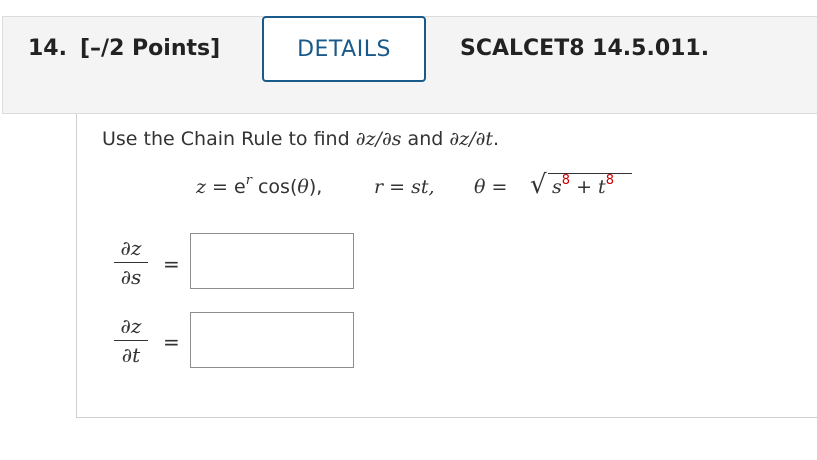 This screenshot has height=460, width=817. Describe the element at coordinates (47, 48) in the screenshot. I see `question-number: 14.` at that location.